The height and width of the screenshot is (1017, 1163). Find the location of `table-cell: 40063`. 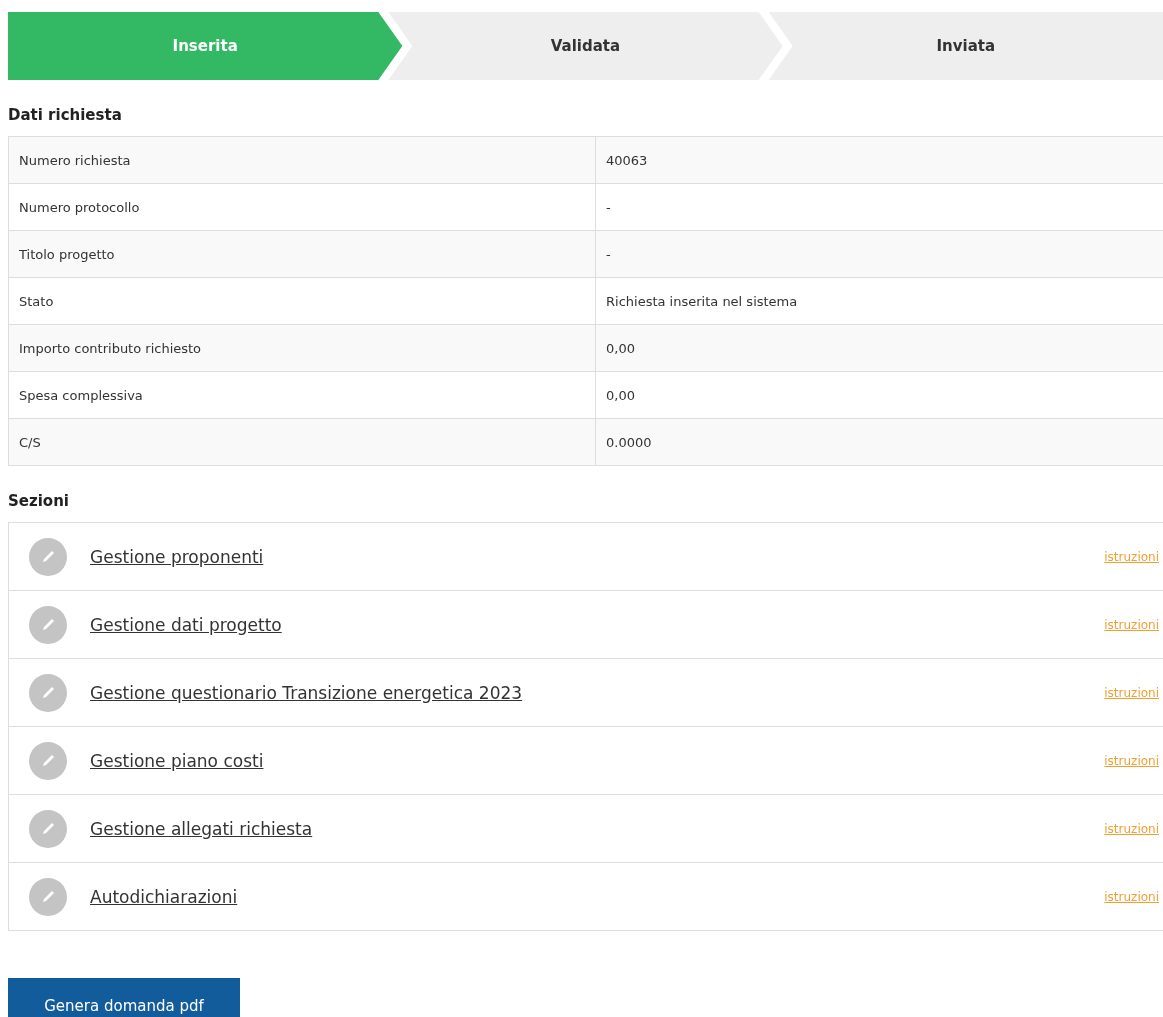

table-cell: 40063 is located at coordinates (879, 160).